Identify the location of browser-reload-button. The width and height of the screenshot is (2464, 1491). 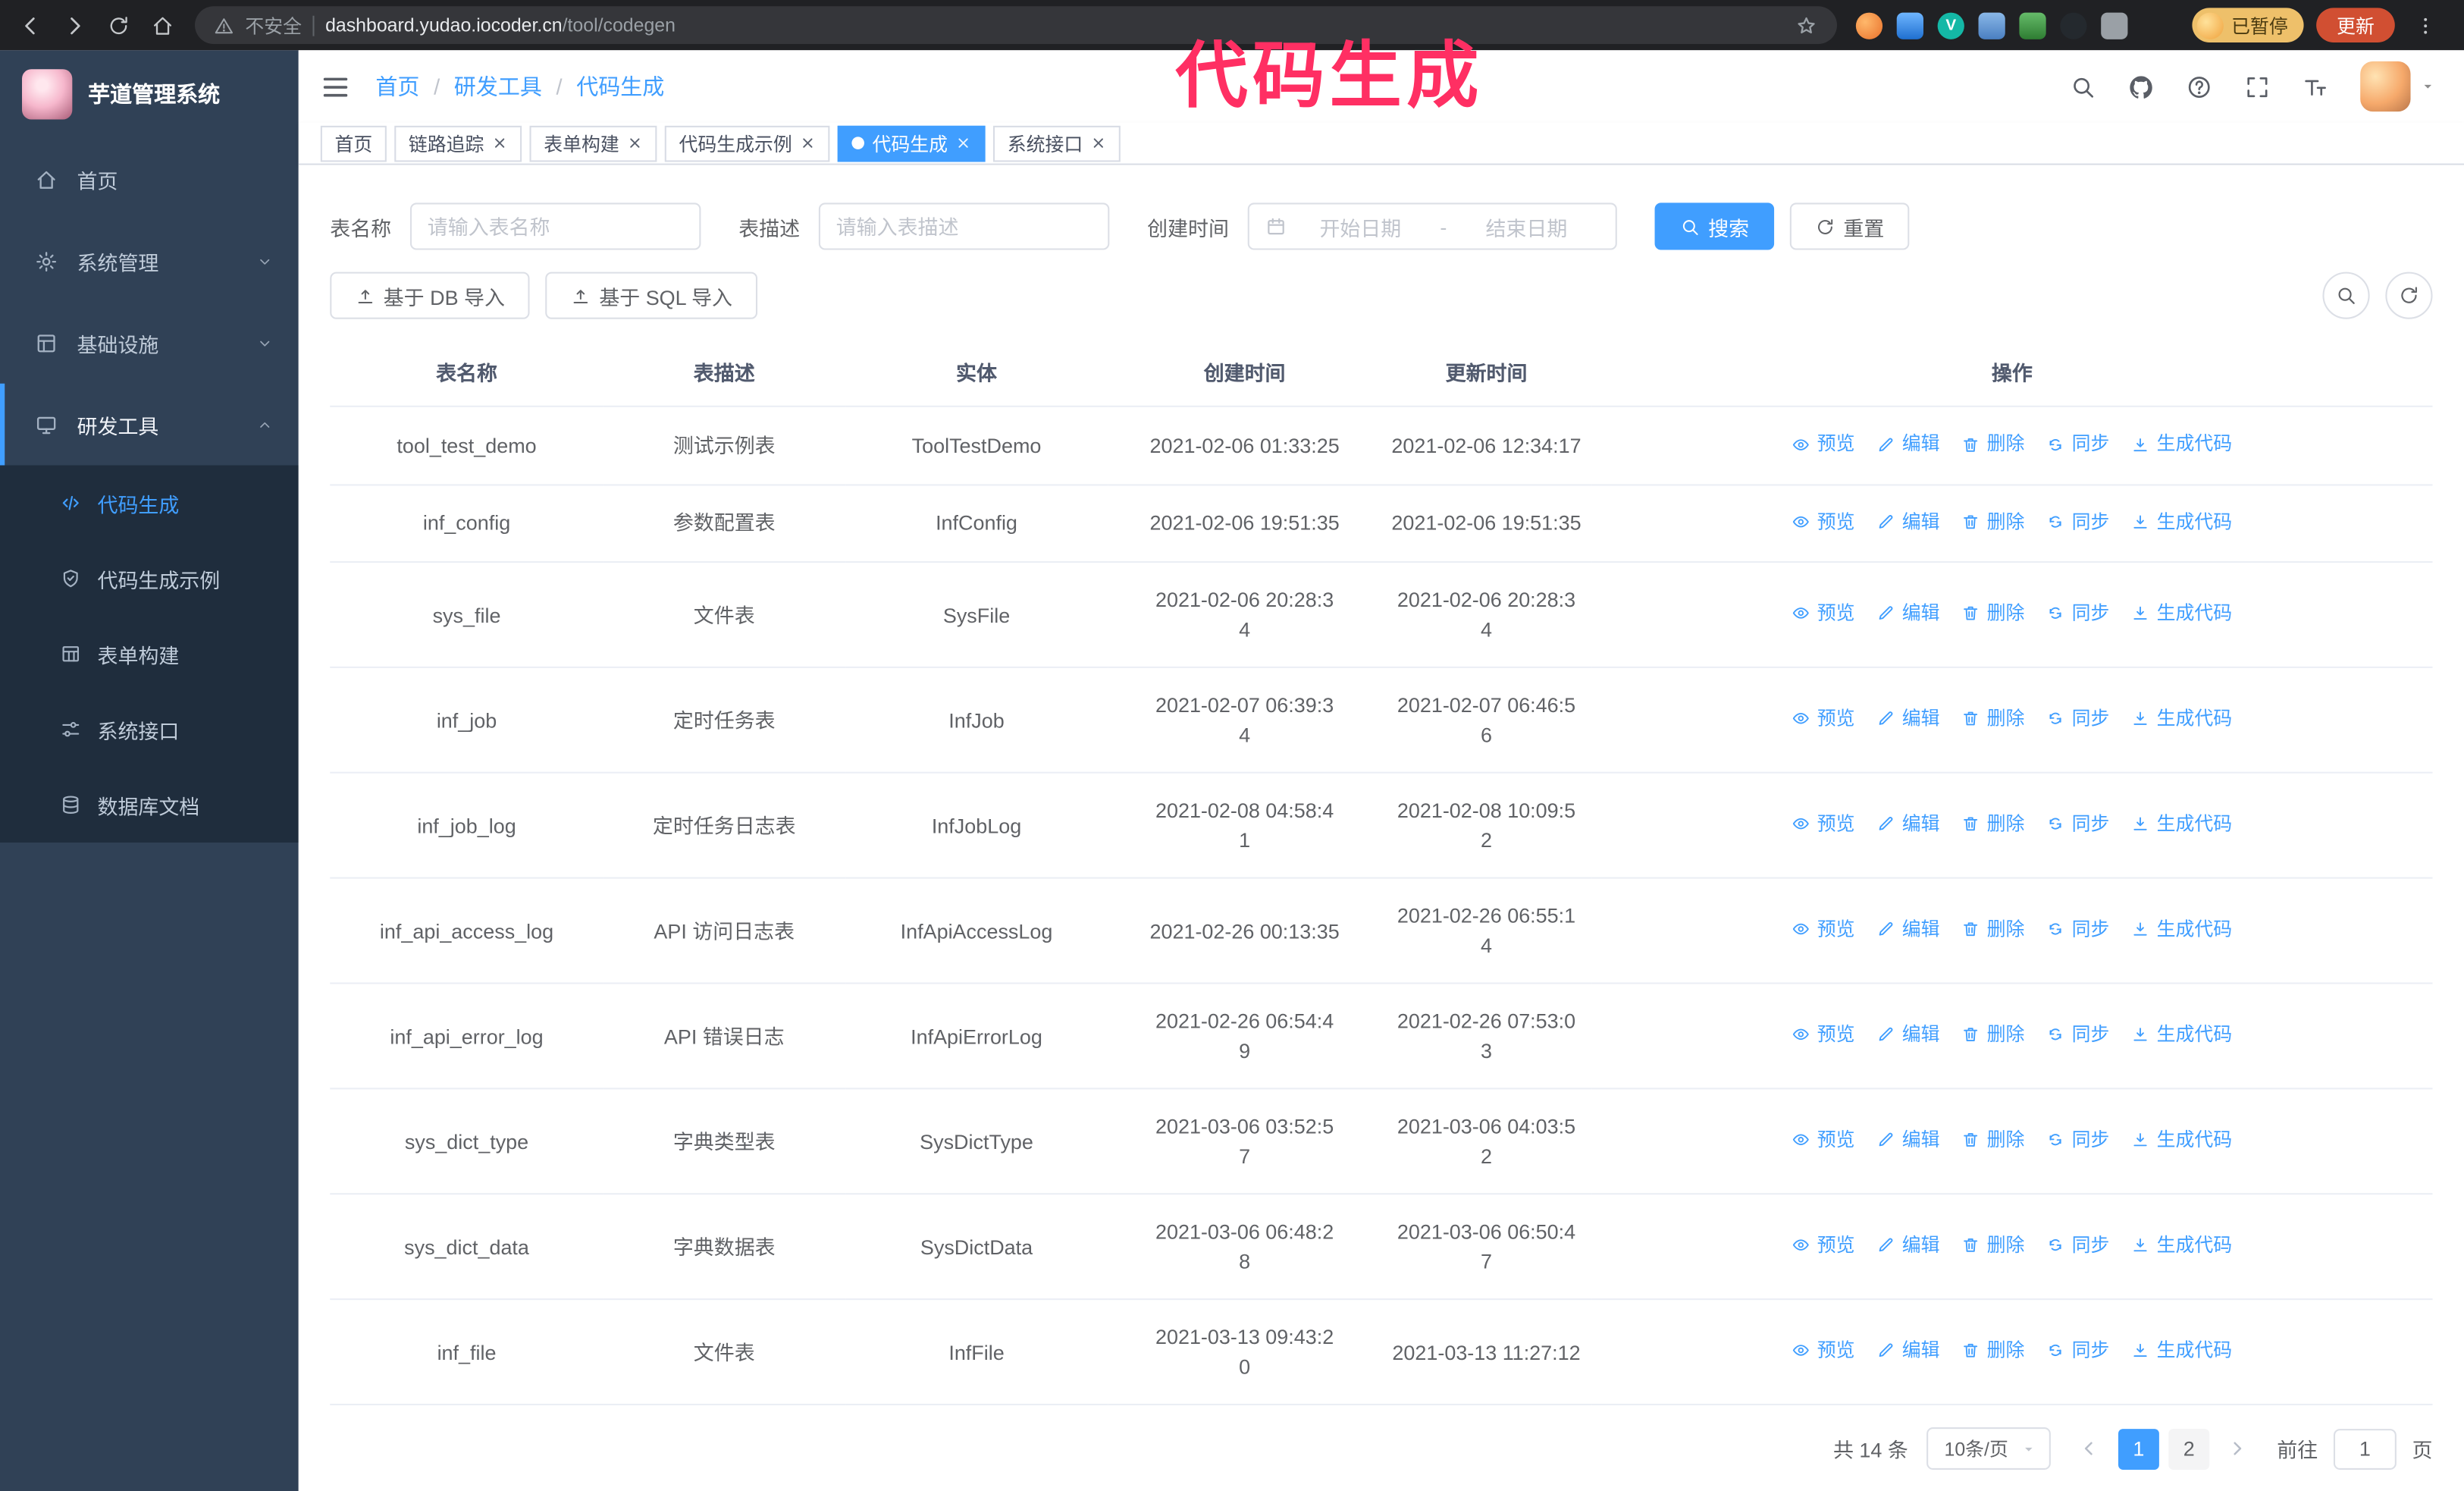
(119, 25).